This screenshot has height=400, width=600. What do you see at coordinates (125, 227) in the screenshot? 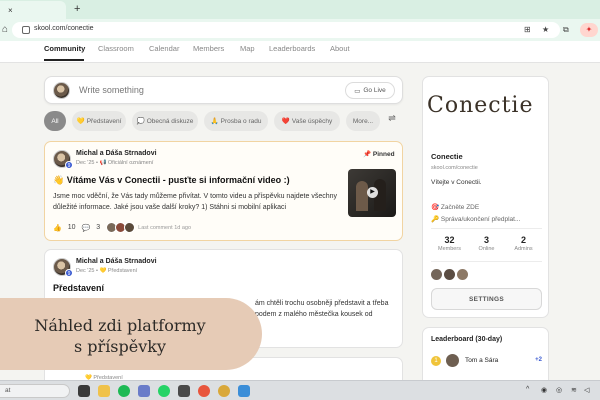
I see `post-actions: 👍 10 💬 3 Last comment 1d ago` at bounding box center [125, 227].